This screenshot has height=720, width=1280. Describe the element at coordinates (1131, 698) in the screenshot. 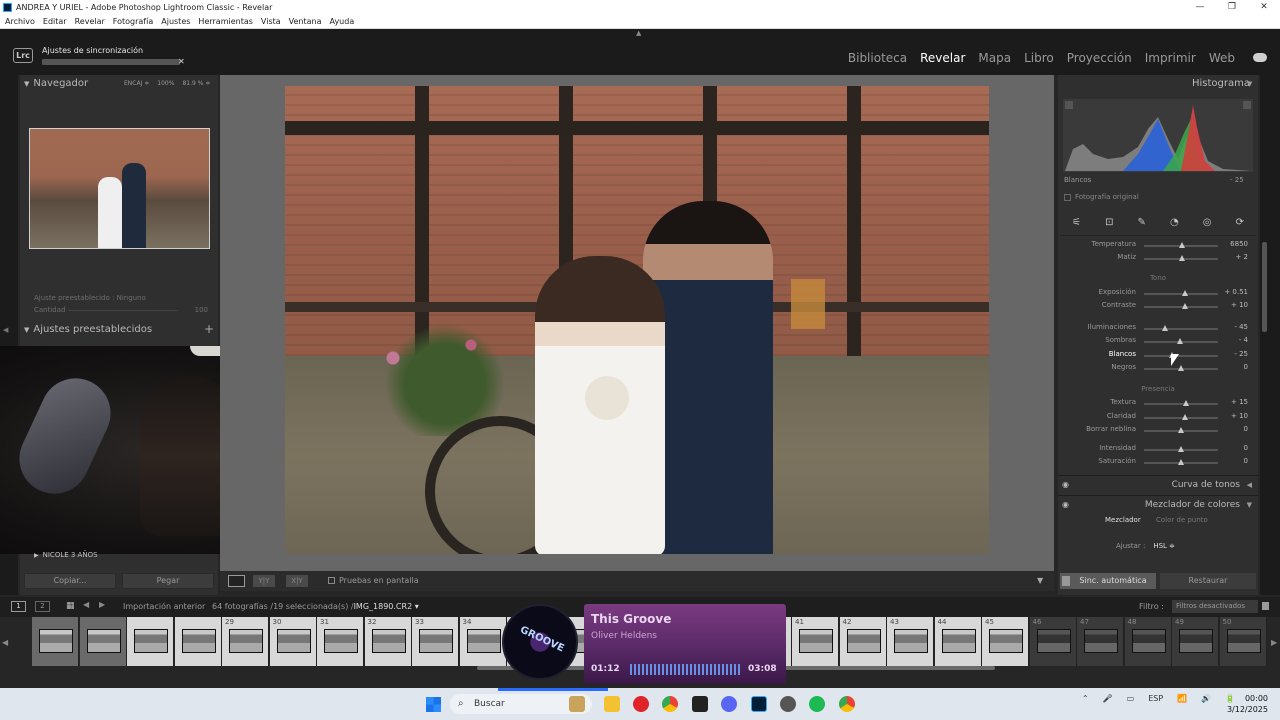

I see `display-icon: ▭` at that location.